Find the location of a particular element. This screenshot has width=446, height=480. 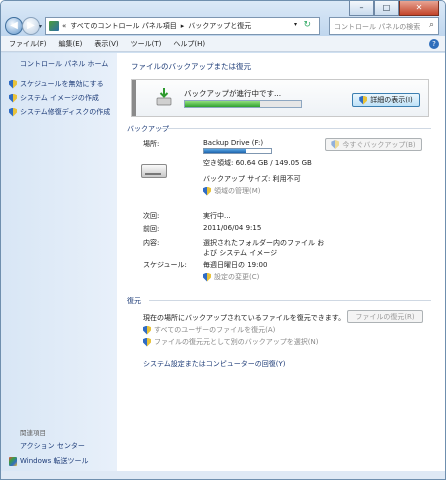

sidebar-item-create-image: システム イメージの作成 is located at coordinates (54, 98).